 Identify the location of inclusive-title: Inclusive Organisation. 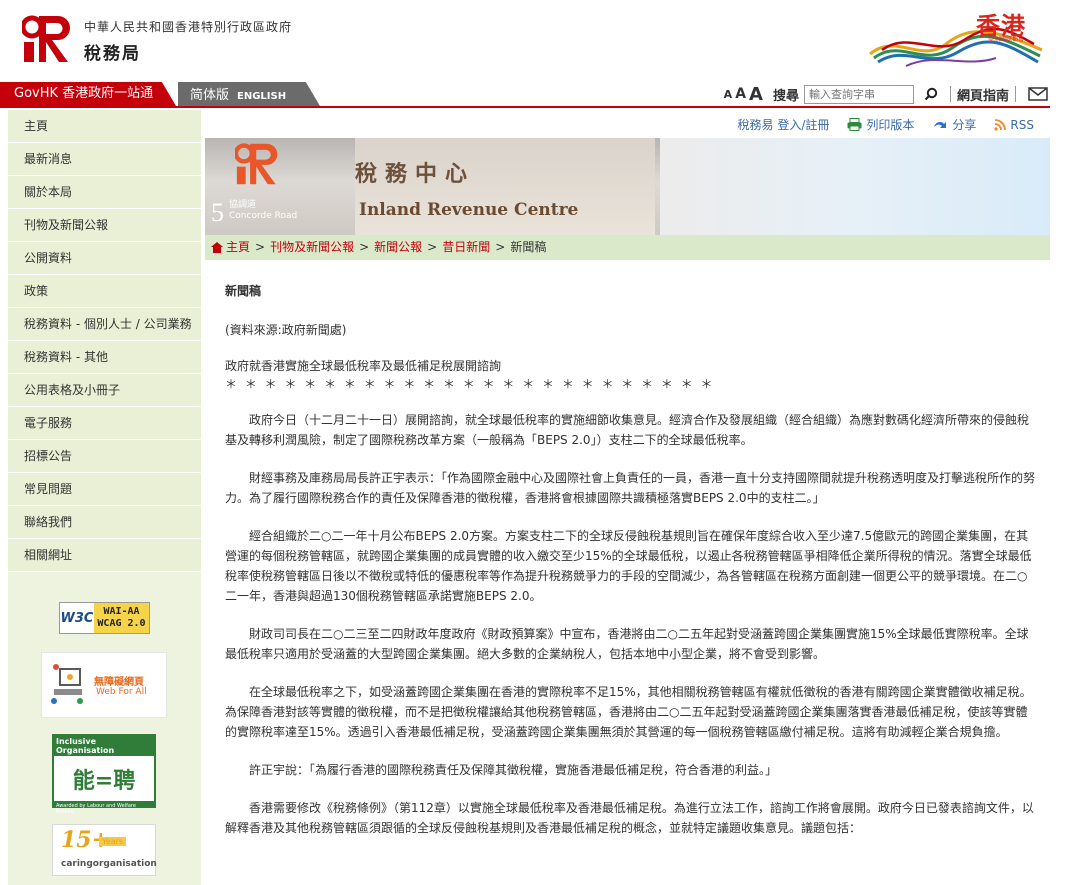
(104, 746).